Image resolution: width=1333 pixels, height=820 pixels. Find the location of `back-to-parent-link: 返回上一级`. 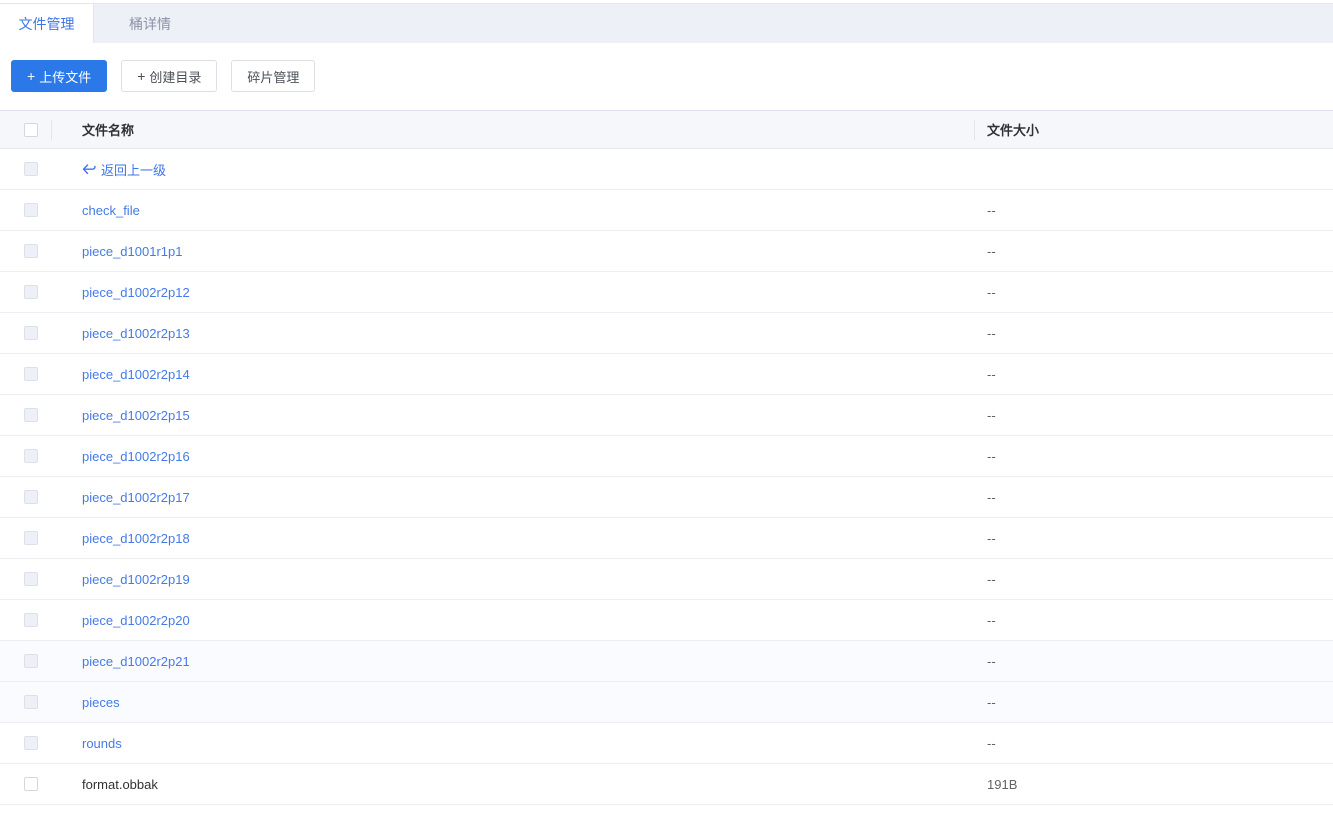

back-to-parent-link: 返回上一级 is located at coordinates (124, 169).